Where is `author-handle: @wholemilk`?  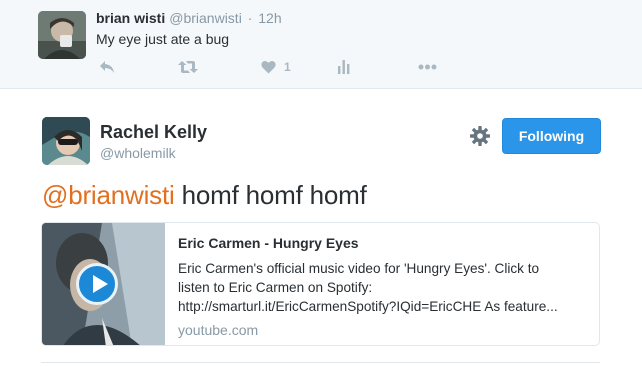
author-handle: @wholemilk is located at coordinates (138, 153).